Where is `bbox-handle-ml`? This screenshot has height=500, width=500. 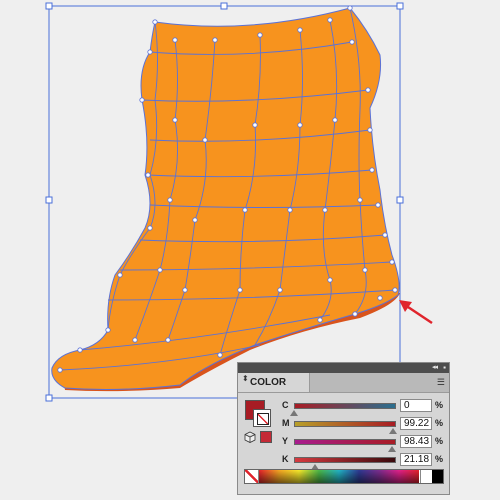
bbox-handle-ml is located at coordinates (49, 200).